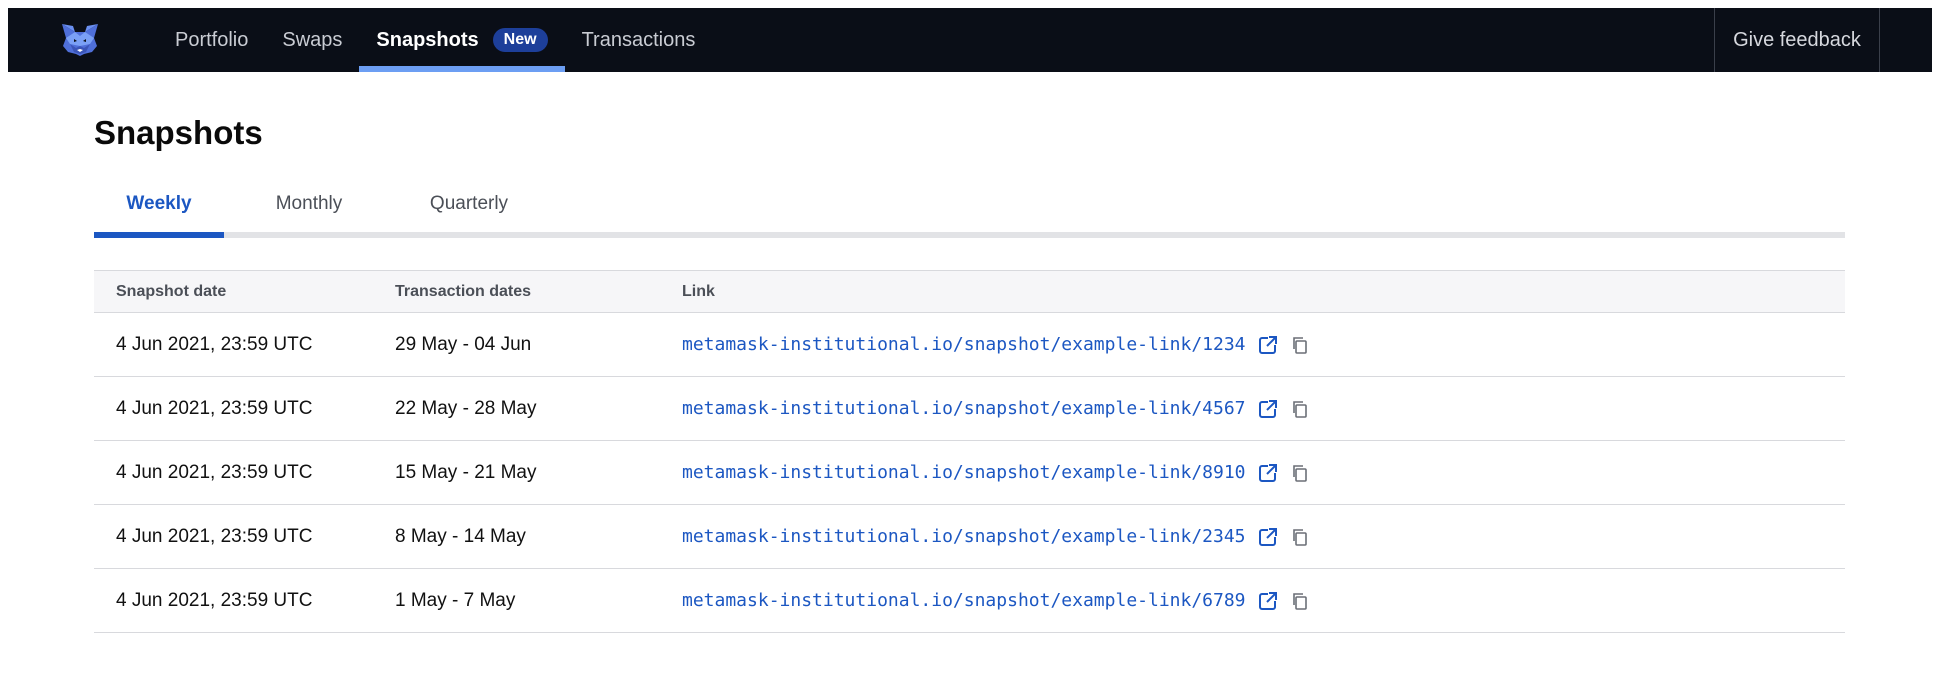 The width and height of the screenshot is (1940, 700). What do you see at coordinates (159, 203) in the screenshot?
I see `tab-label: Weekly` at bounding box center [159, 203].